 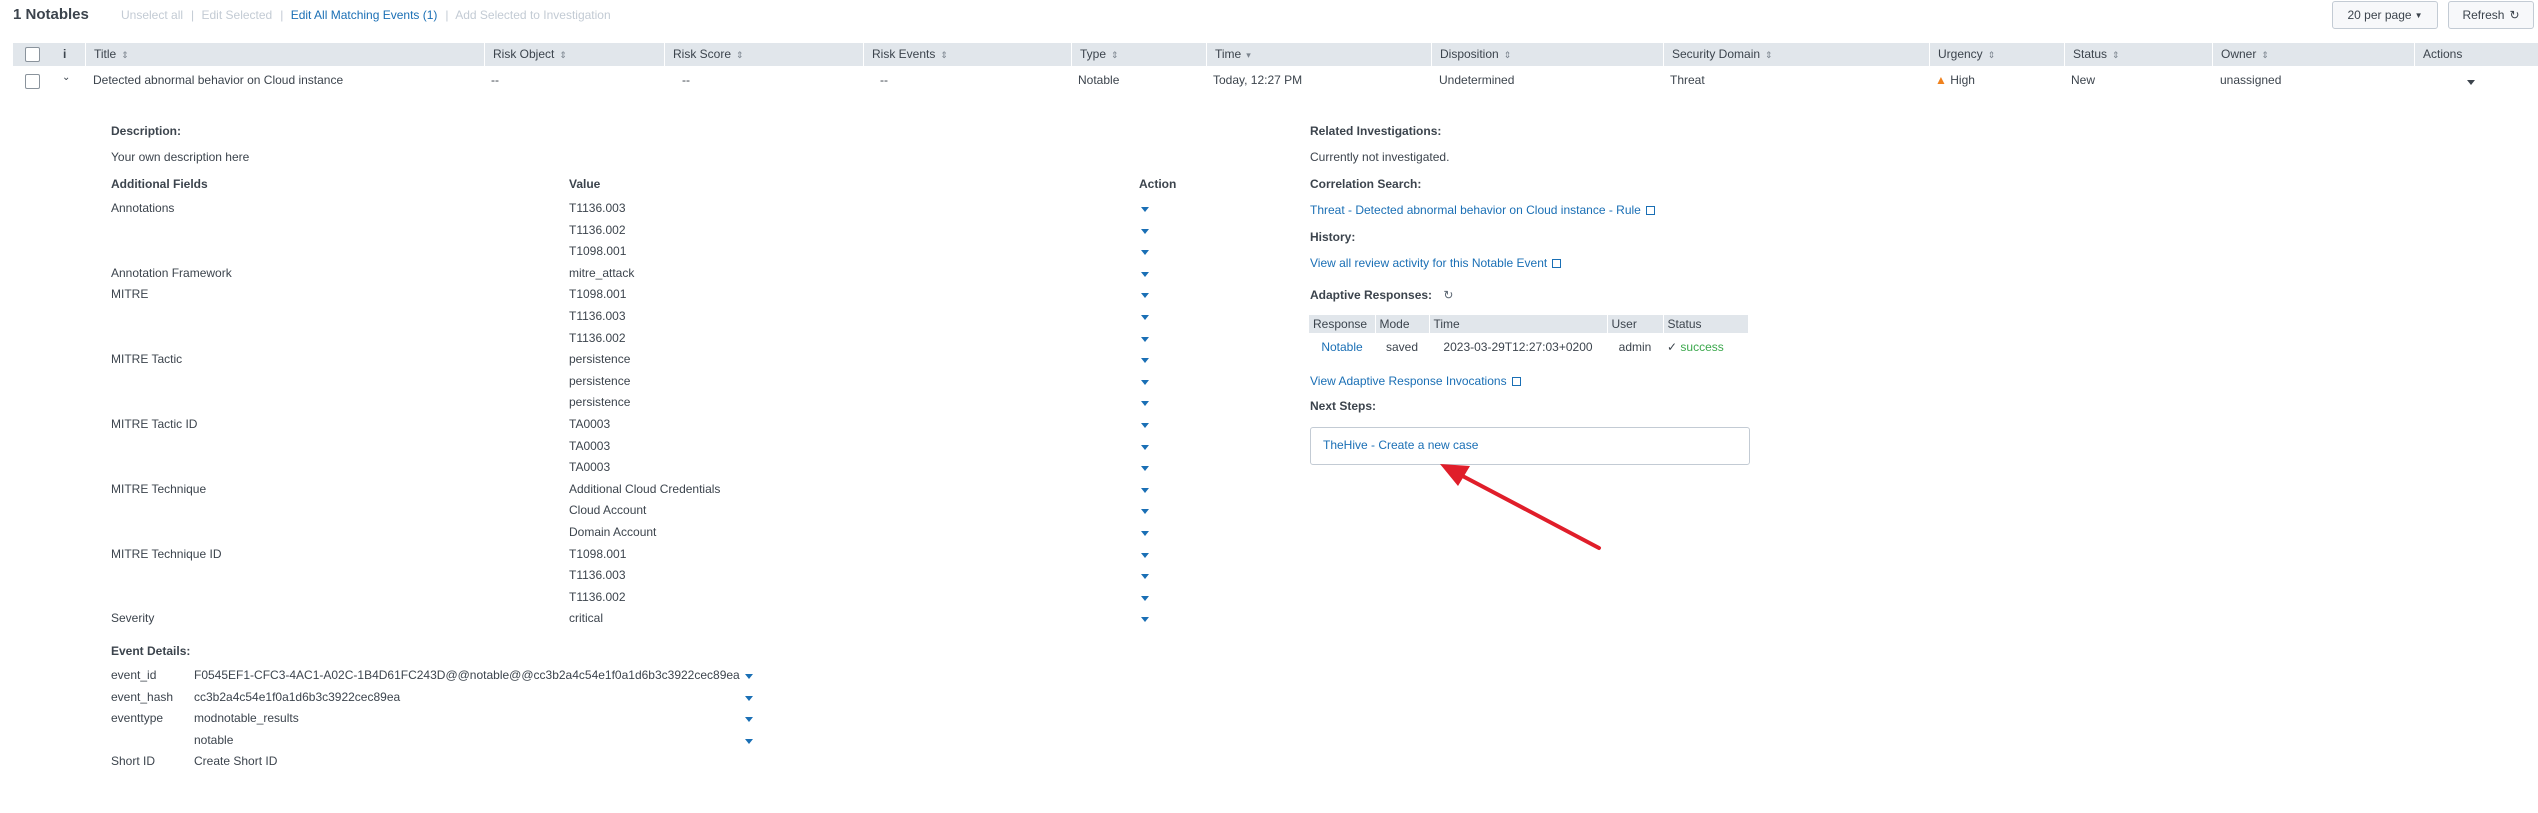 I want to click on annotation-arrow-icon, so click(x=1520, y=507).